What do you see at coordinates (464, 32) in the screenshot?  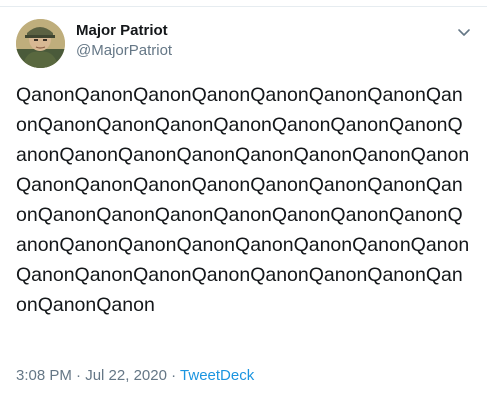 I see `chevron-down-icon` at bounding box center [464, 32].